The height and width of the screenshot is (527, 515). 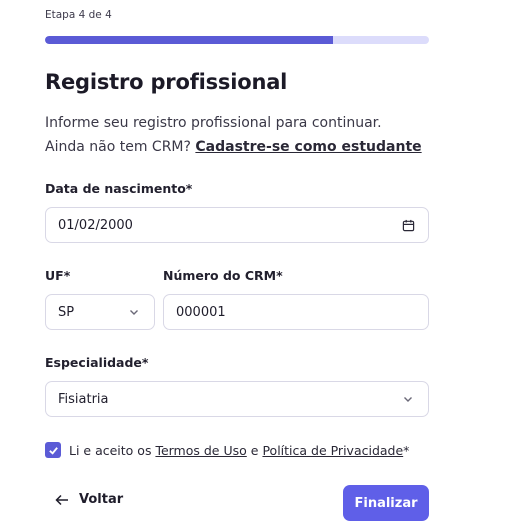 I want to click on specialty-label: Especialidade*, so click(x=97, y=362).